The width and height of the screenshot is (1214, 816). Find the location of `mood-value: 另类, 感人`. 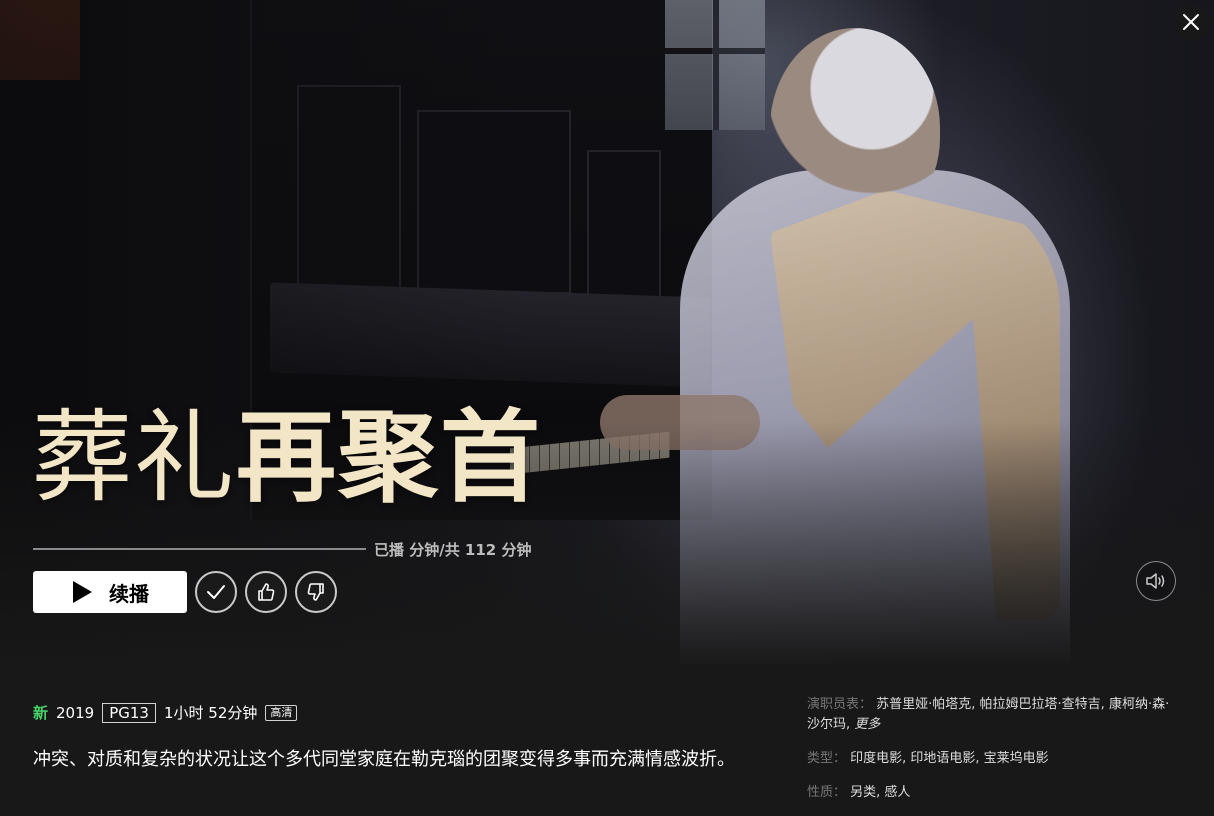

mood-value: 另类, 感人 is located at coordinates (880, 792).